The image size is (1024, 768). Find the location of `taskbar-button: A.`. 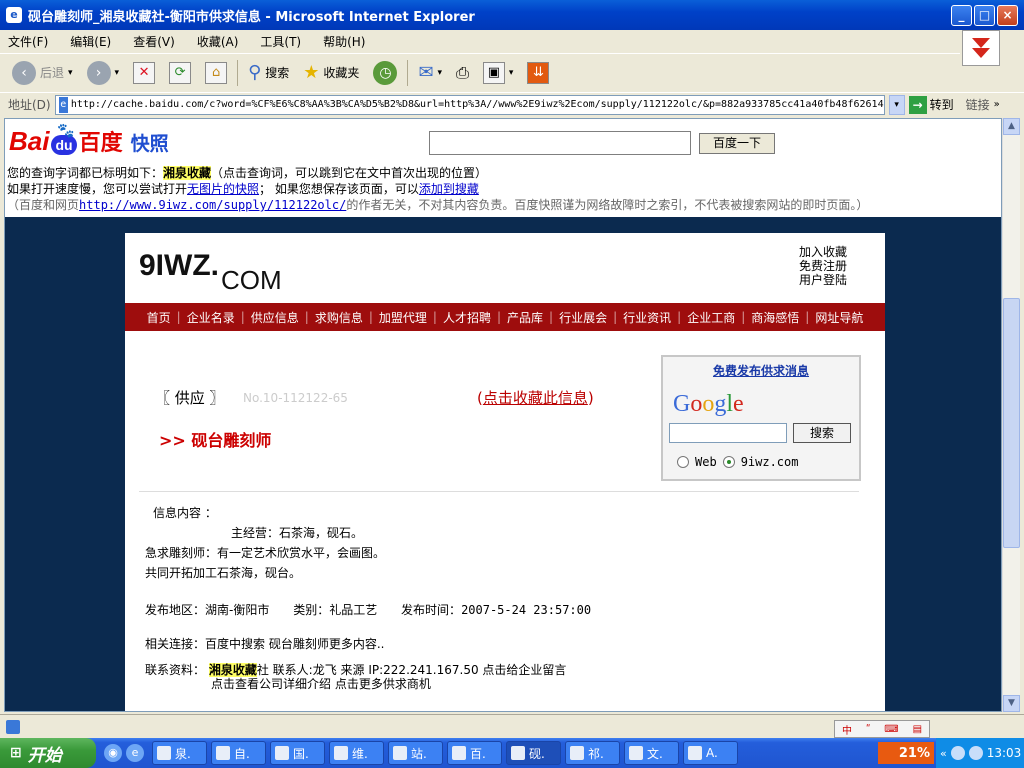

taskbar-button: A. is located at coordinates (710, 753).